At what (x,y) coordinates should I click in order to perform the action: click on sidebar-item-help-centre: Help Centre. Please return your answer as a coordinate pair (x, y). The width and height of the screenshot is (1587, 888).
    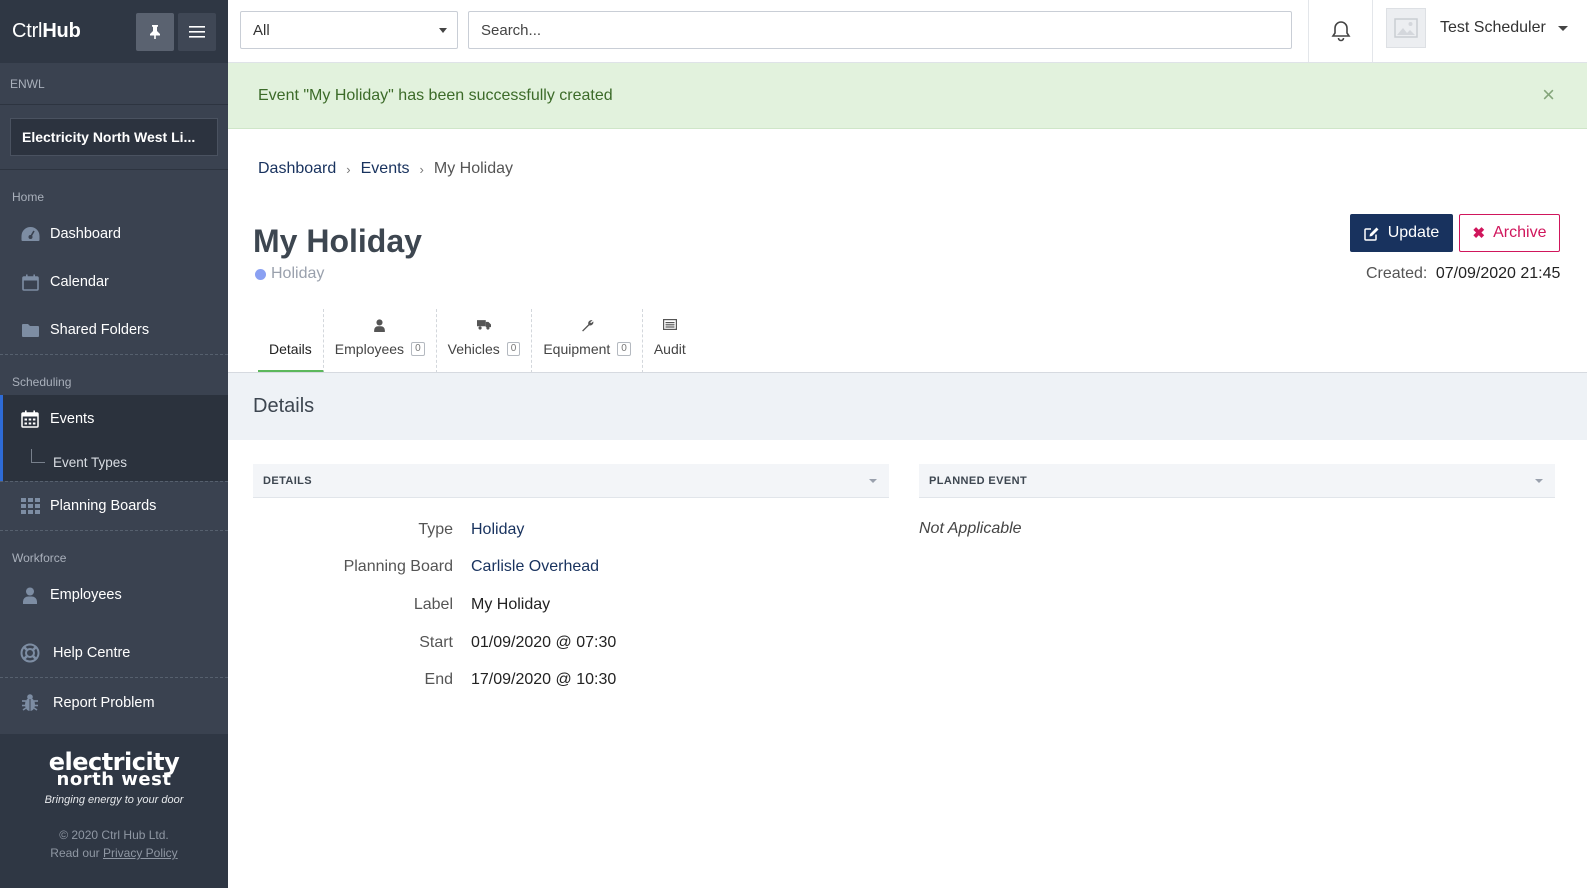
    Looking at the image, I should click on (114, 652).